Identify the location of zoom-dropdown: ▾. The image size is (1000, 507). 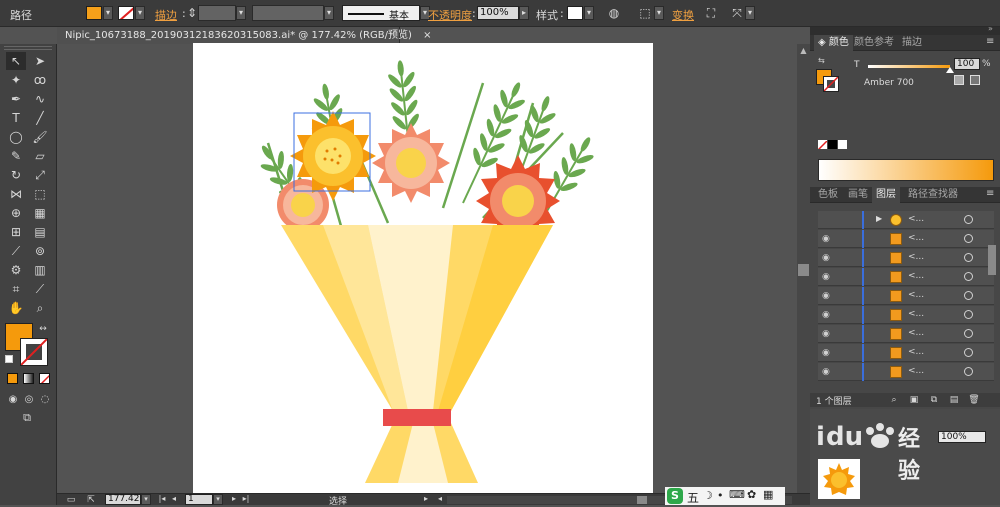
(146, 499).